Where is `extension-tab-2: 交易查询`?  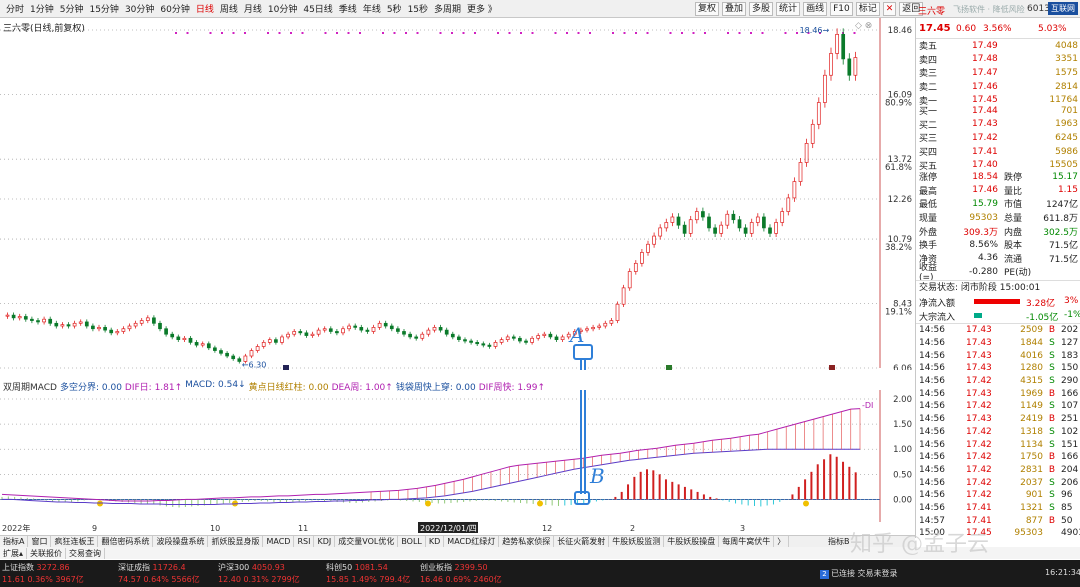
extension-tab-2: 交易查询 is located at coordinates (86, 553).